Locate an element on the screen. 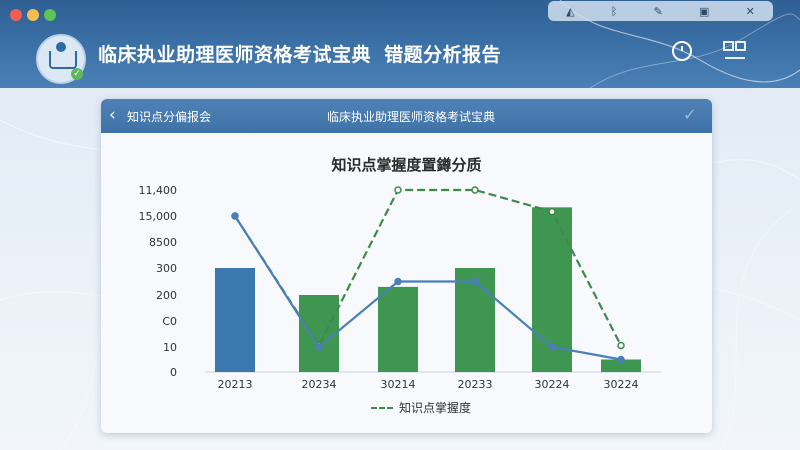 The width and height of the screenshot is (800, 450). chart-legend: 知识点掌握度 is located at coordinates (421, 407).